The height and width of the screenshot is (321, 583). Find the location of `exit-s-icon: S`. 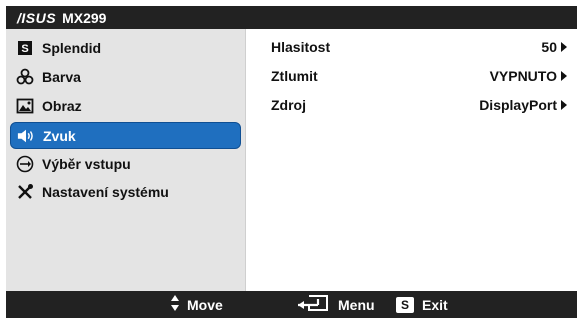

exit-s-icon: S is located at coordinates (405, 304).